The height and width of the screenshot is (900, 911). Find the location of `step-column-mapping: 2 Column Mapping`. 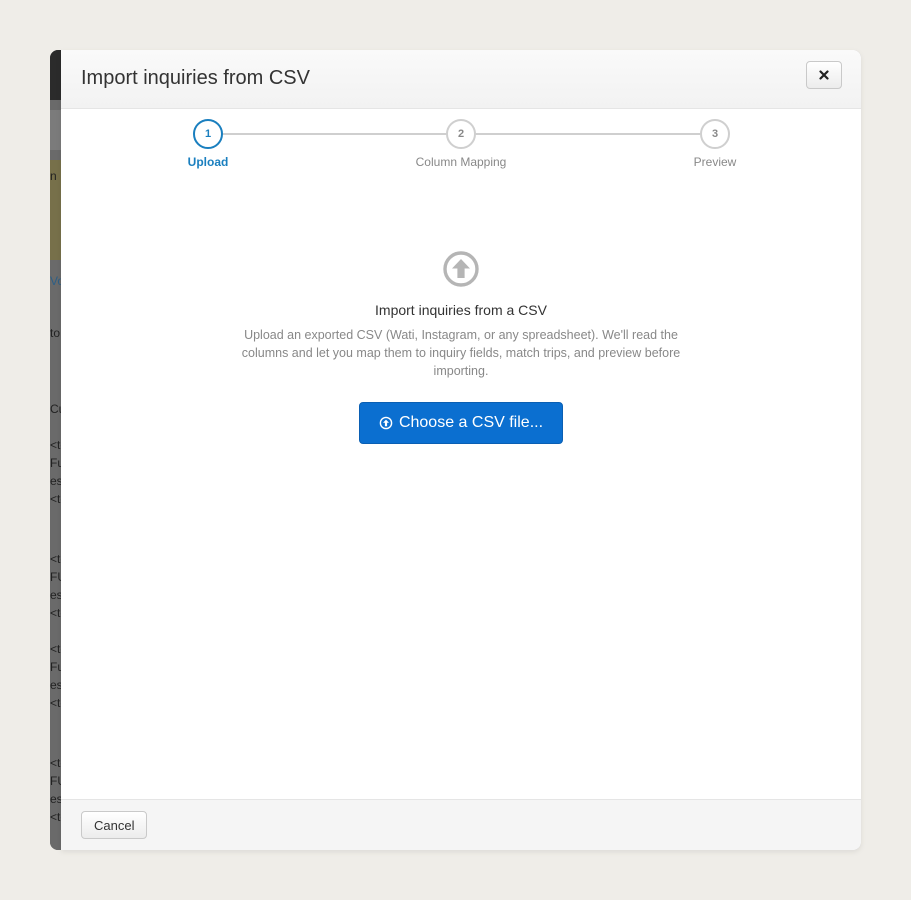

step-column-mapping: 2 Column Mapping is located at coordinates (461, 144).